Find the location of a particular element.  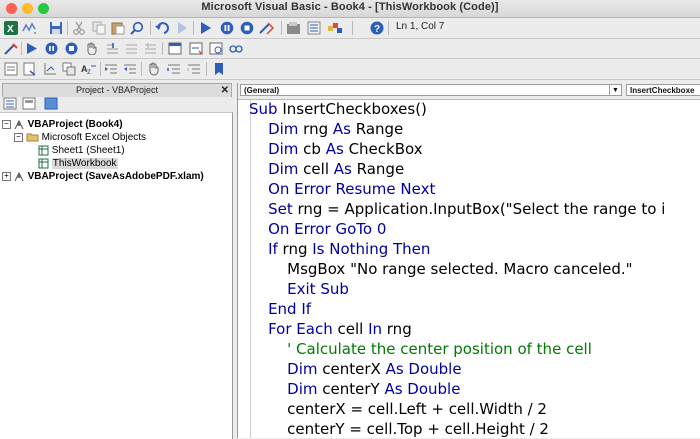

object-dropdown: (General) ▼ is located at coordinates (431, 90).